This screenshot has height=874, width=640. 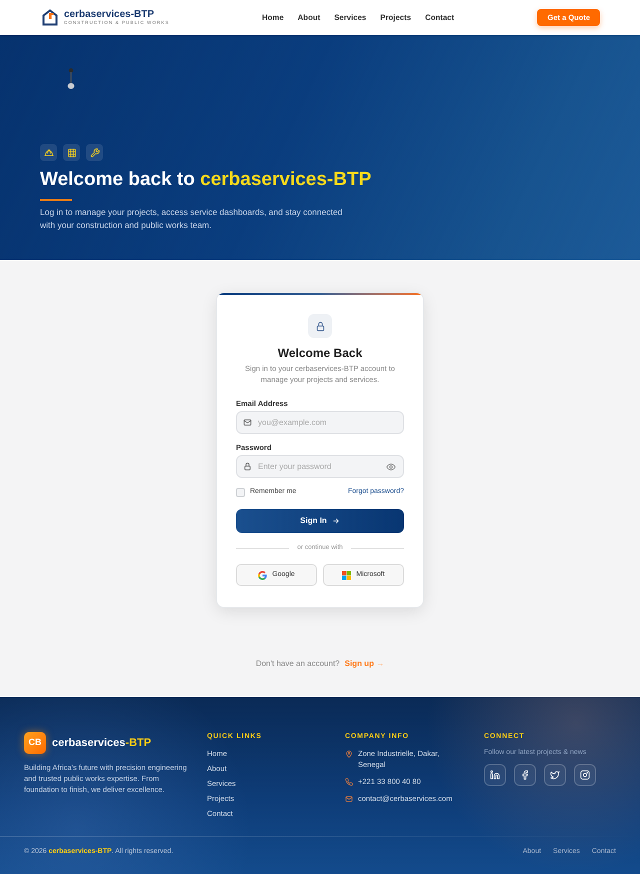 I want to click on remember-checkbox, so click(x=240, y=492).